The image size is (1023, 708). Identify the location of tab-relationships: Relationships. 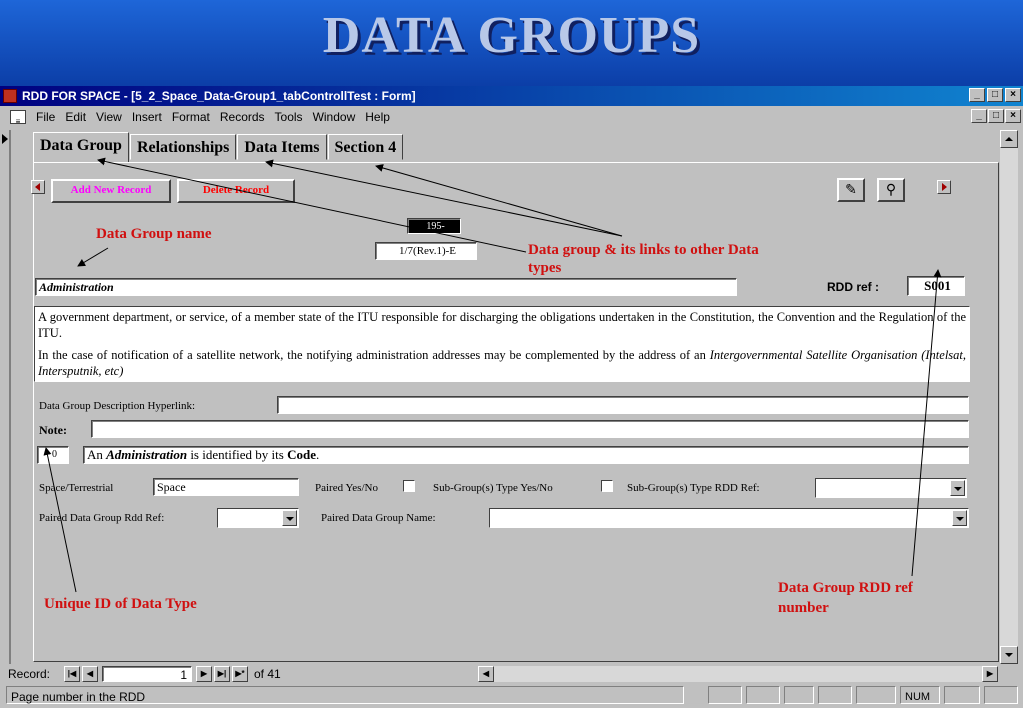
(183, 147).